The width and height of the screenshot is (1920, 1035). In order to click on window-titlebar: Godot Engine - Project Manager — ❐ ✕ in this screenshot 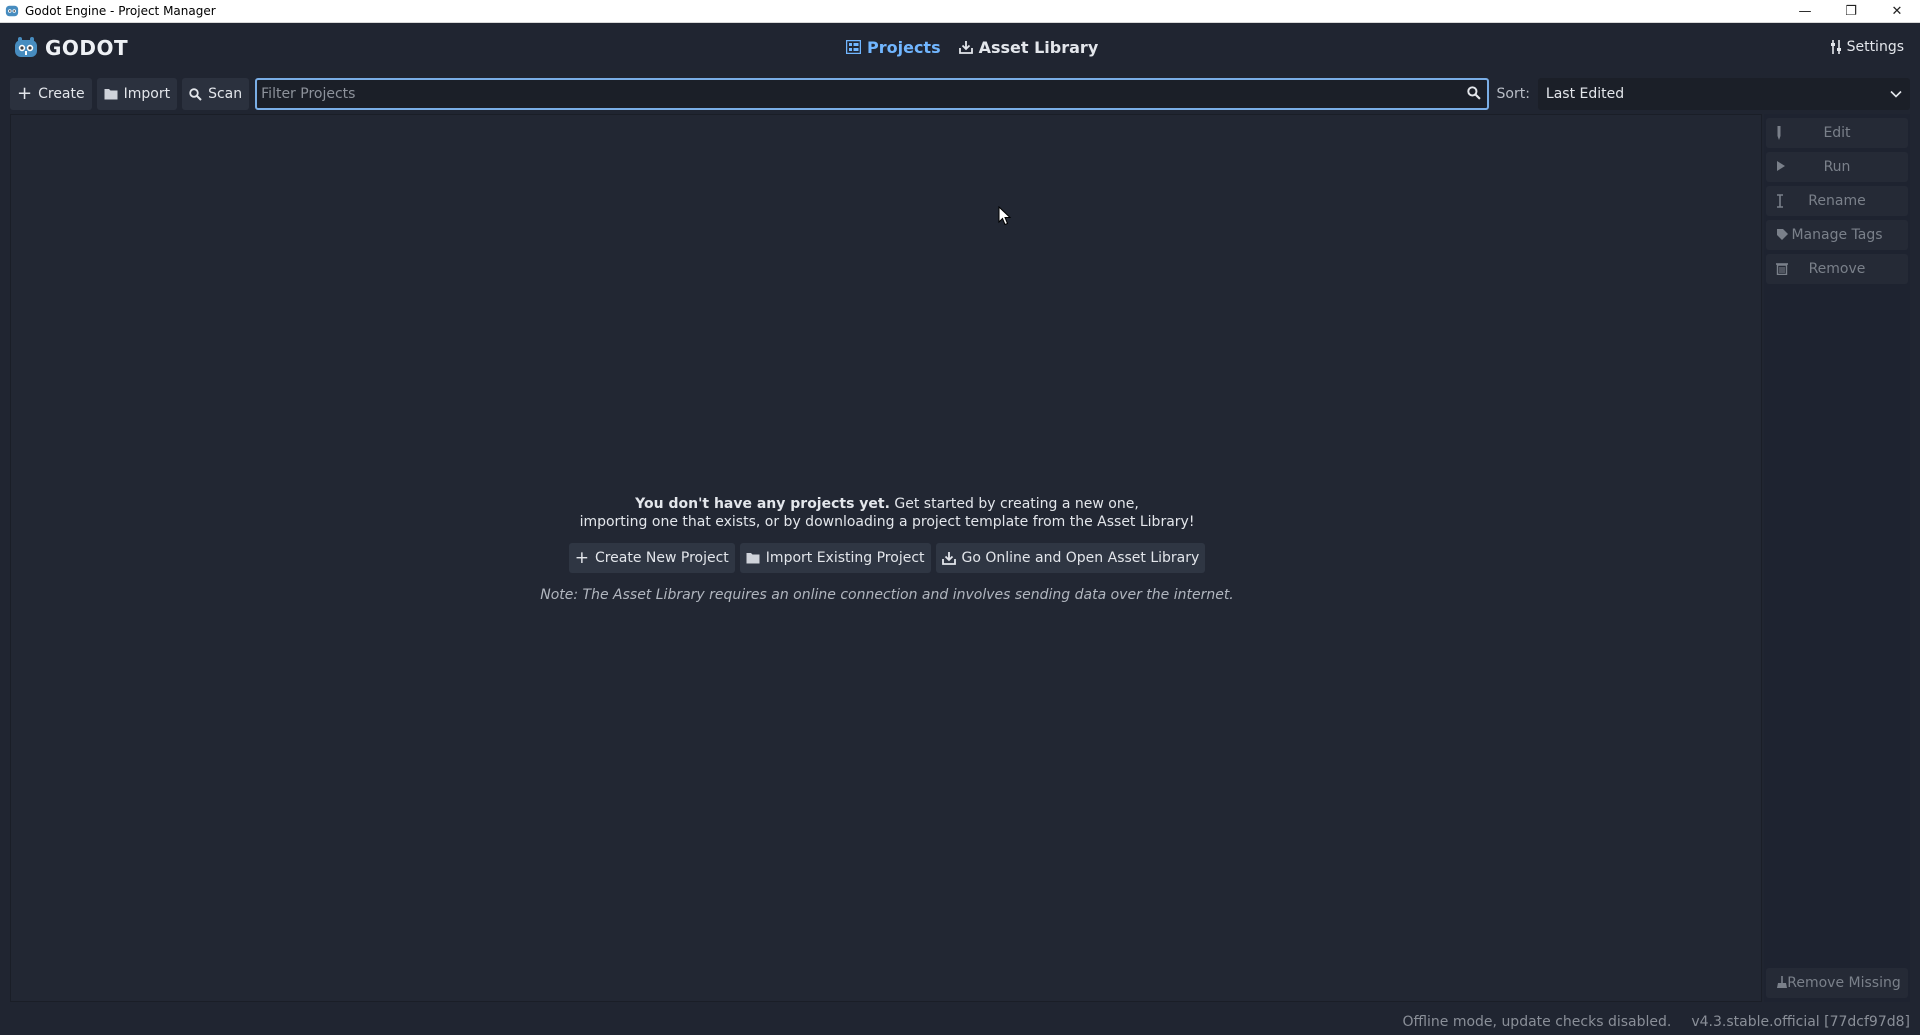, I will do `click(960, 11)`.